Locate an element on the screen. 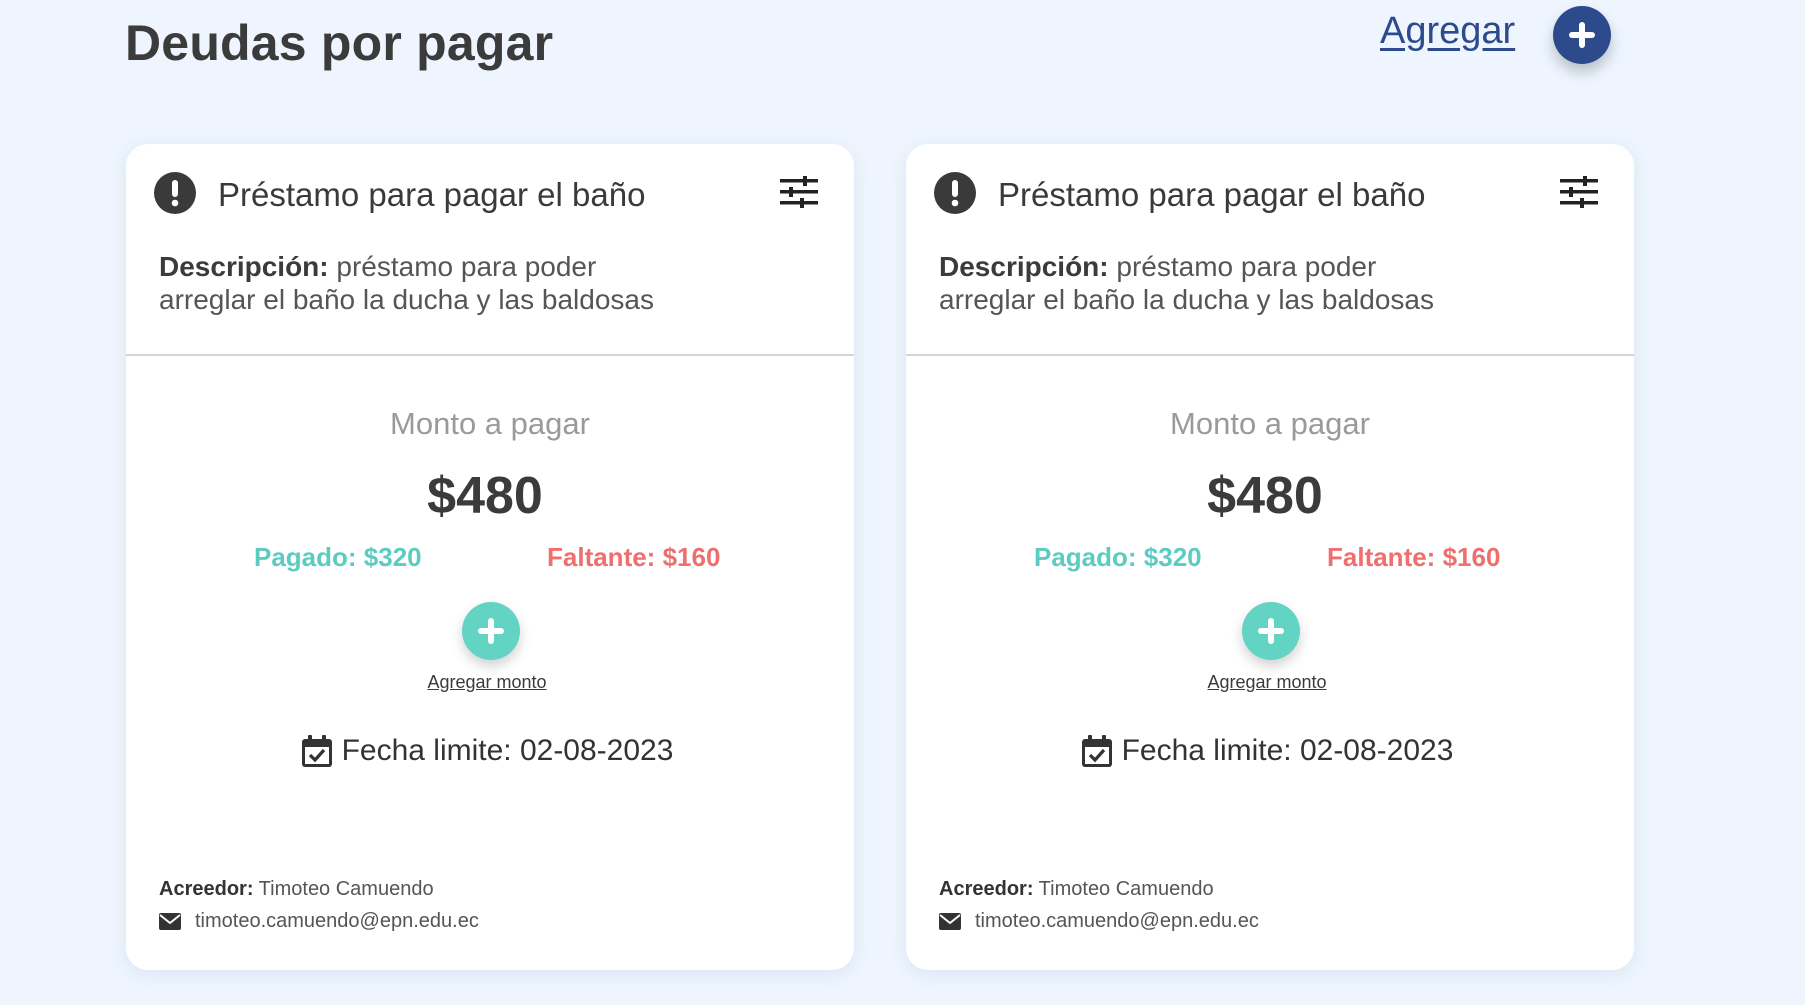  add-debt-button is located at coordinates (1582, 35).